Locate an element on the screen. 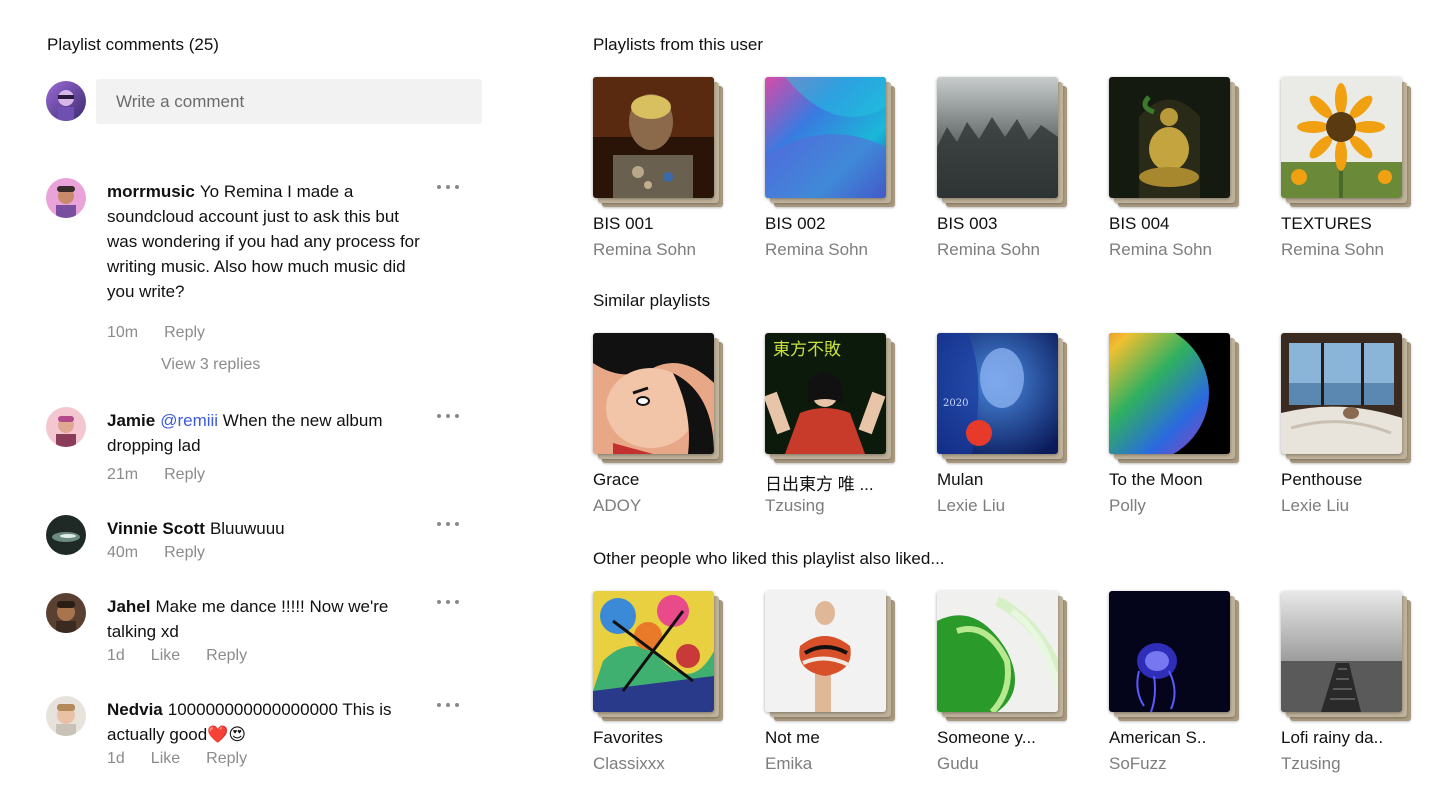  playlist-title: American S.. is located at coordinates (1184, 738).